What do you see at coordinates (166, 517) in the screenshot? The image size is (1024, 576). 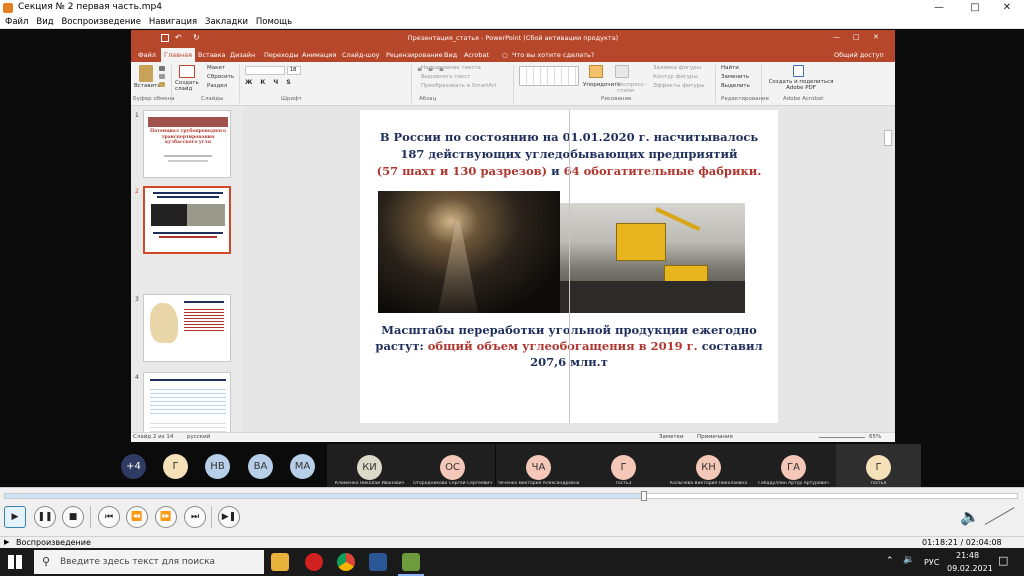 I see `fast-forward-button: ⏩` at bounding box center [166, 517].